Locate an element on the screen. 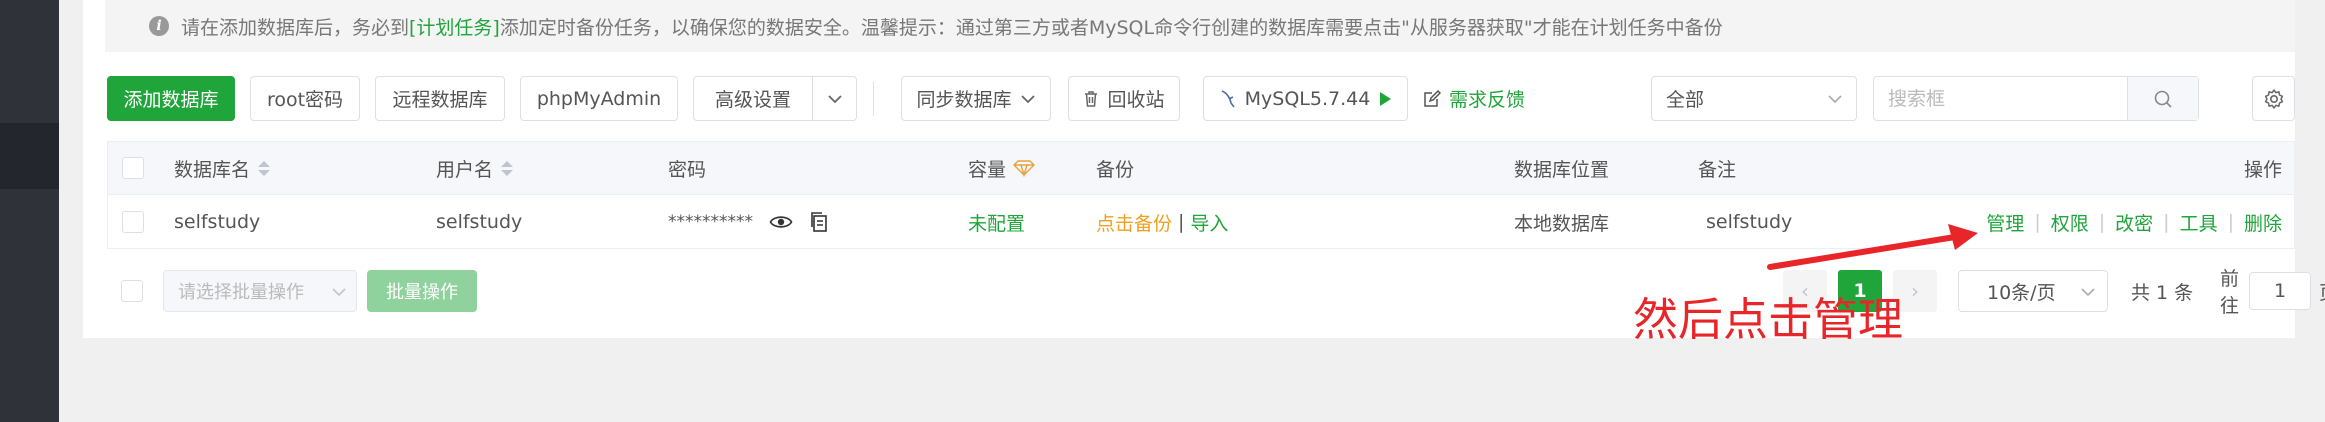 The height and width of the screenshot is (422, 2325). operations-cell: 管理 | 权限 | 改密 | 工具 | 删除 is located at coordinates (2134, 222).